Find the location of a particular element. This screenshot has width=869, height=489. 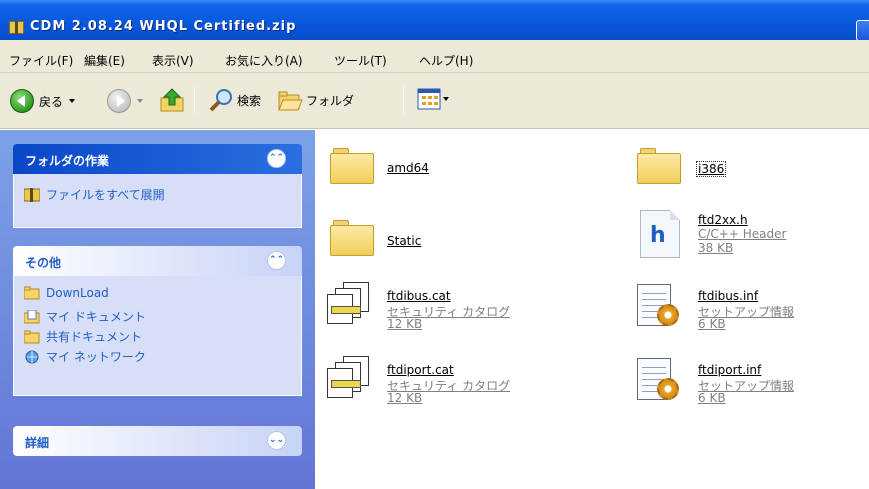

place-my-documents-link: マイ ドキュメント is located at coordinates (84, 316).